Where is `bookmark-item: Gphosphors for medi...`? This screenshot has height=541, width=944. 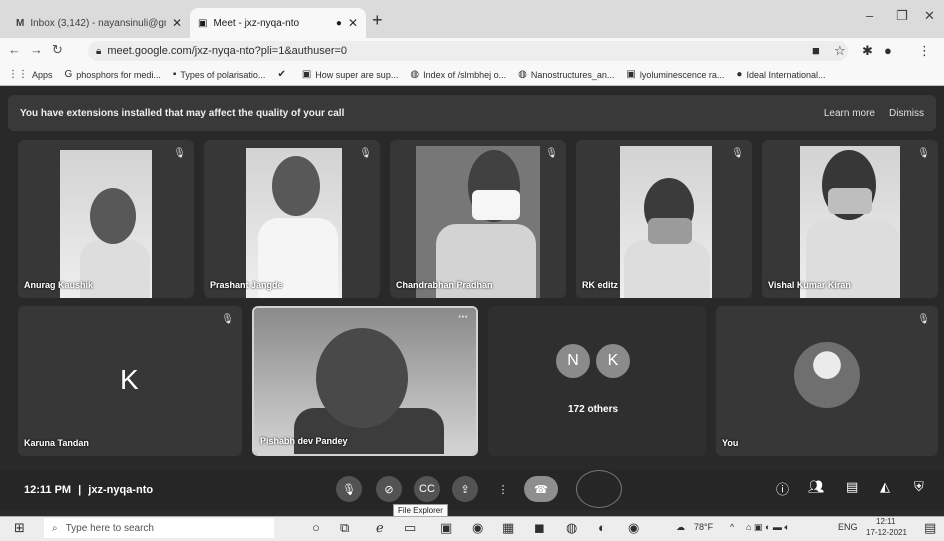
bookmark-item: Gphosphors for medi... is located at coordinates (113, 74).